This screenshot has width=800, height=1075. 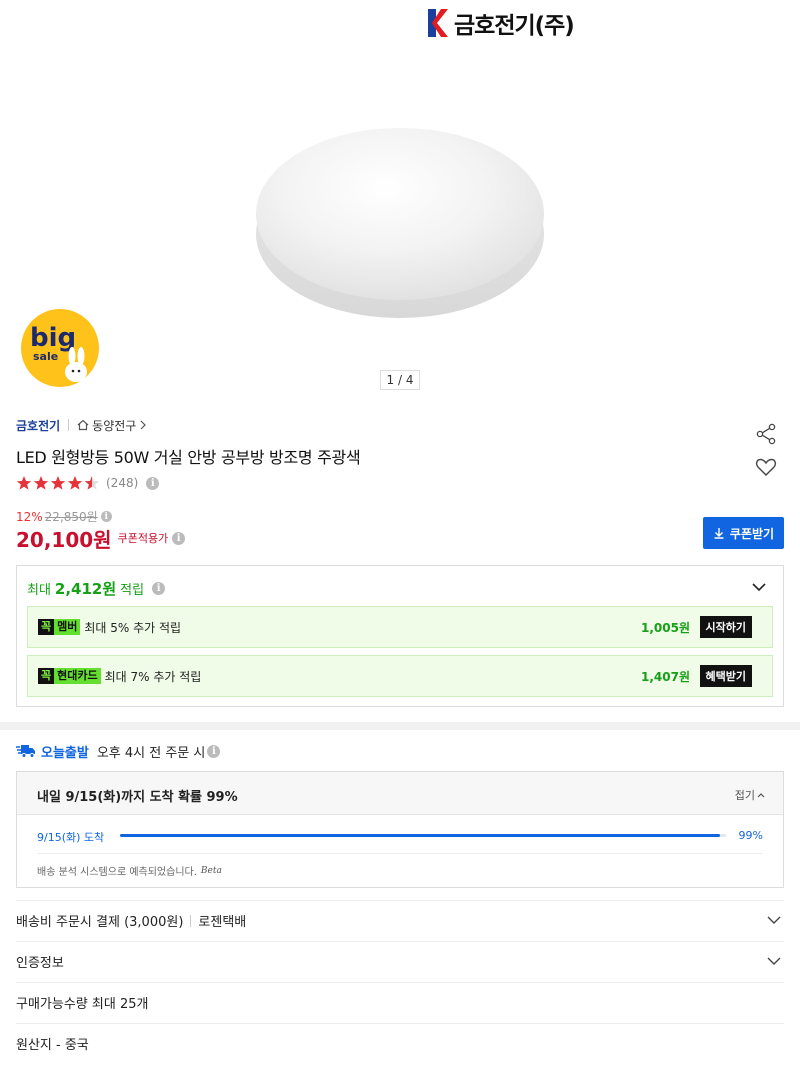 I want to click on certification-row: 인증정보, so click(x=400, y=961).